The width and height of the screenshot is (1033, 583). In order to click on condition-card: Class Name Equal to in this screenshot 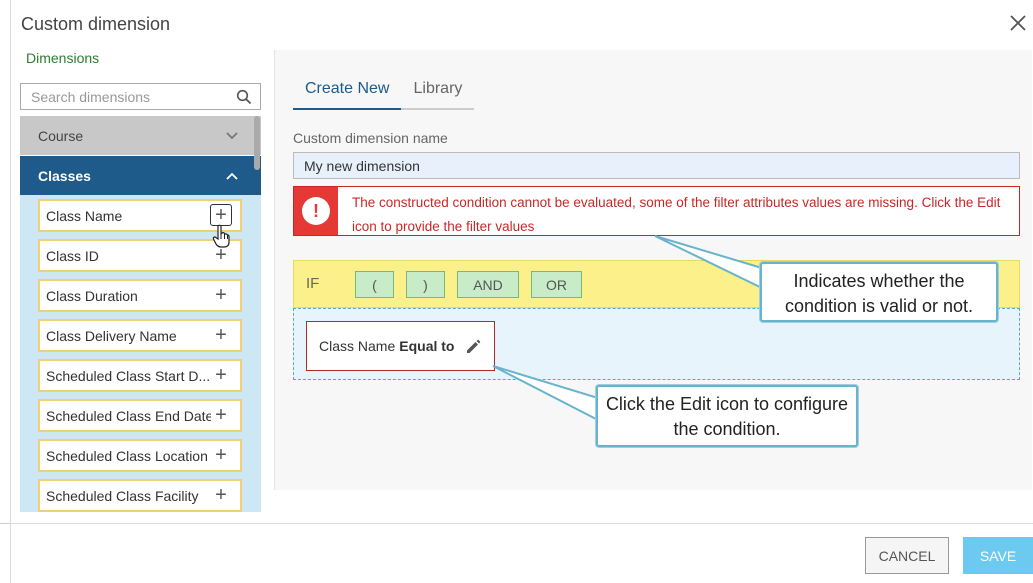, I will do `click(400, 346)`.